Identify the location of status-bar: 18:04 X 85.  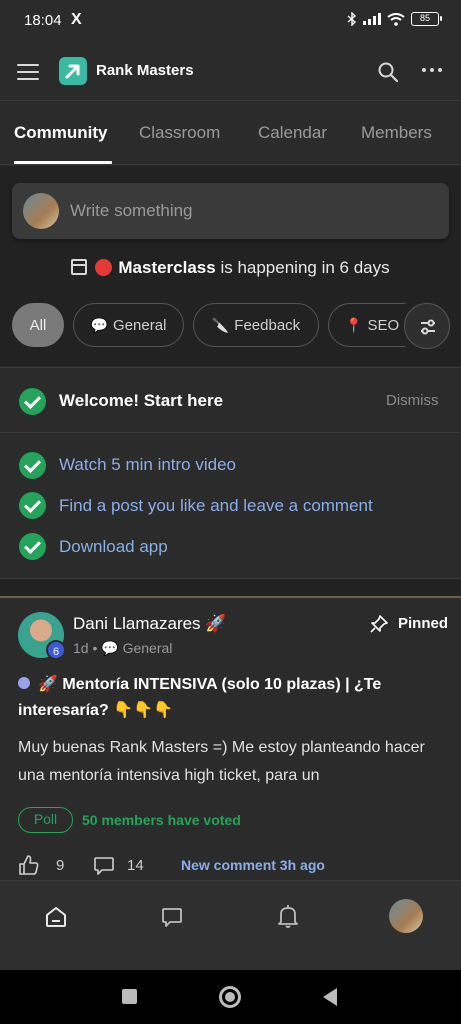
(230, 21).